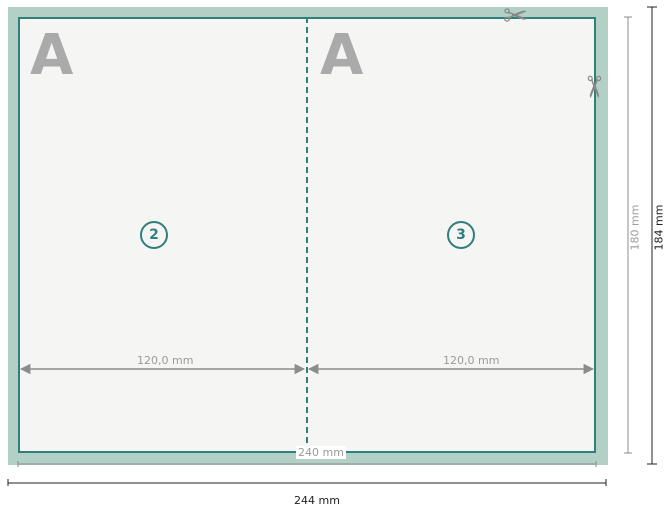  Describe the element at coordinates (658, 227) in the screenshot. I see `bleed-height-label: 184 mm` at that location.